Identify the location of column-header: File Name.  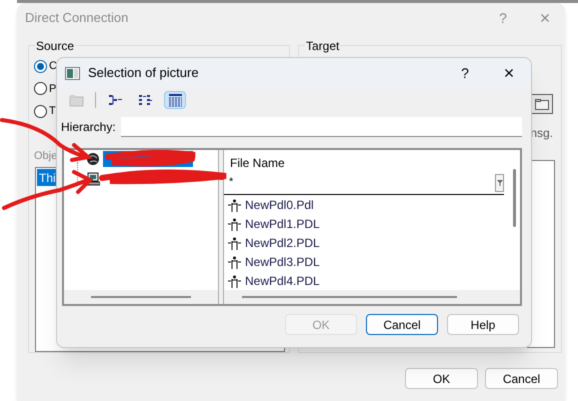
(257, 163).